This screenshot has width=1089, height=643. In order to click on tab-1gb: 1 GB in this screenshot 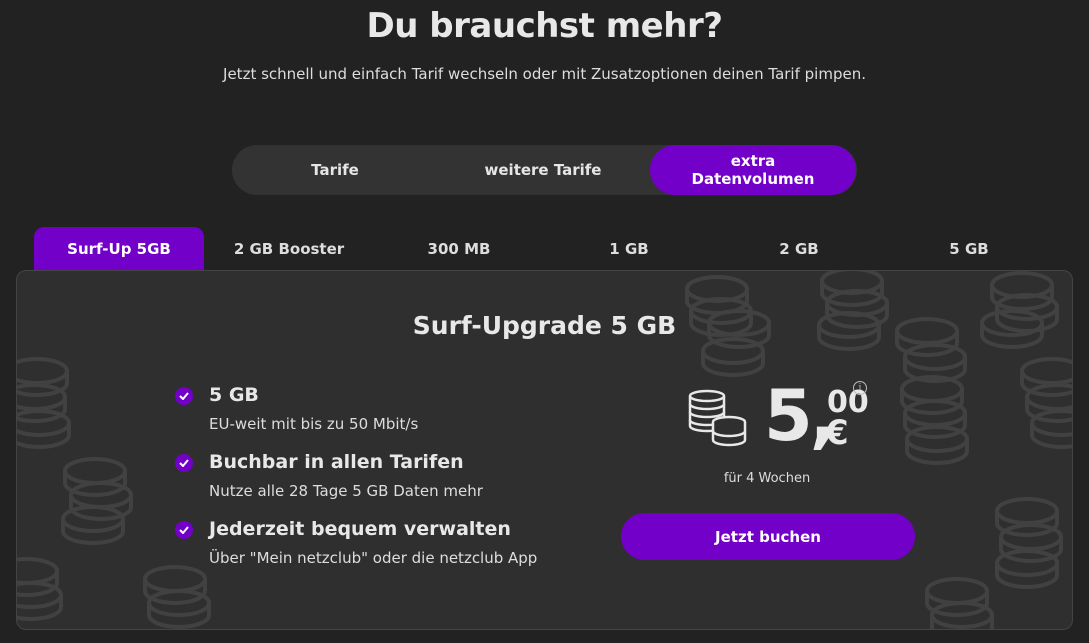, I will do `click(629, 249)`.